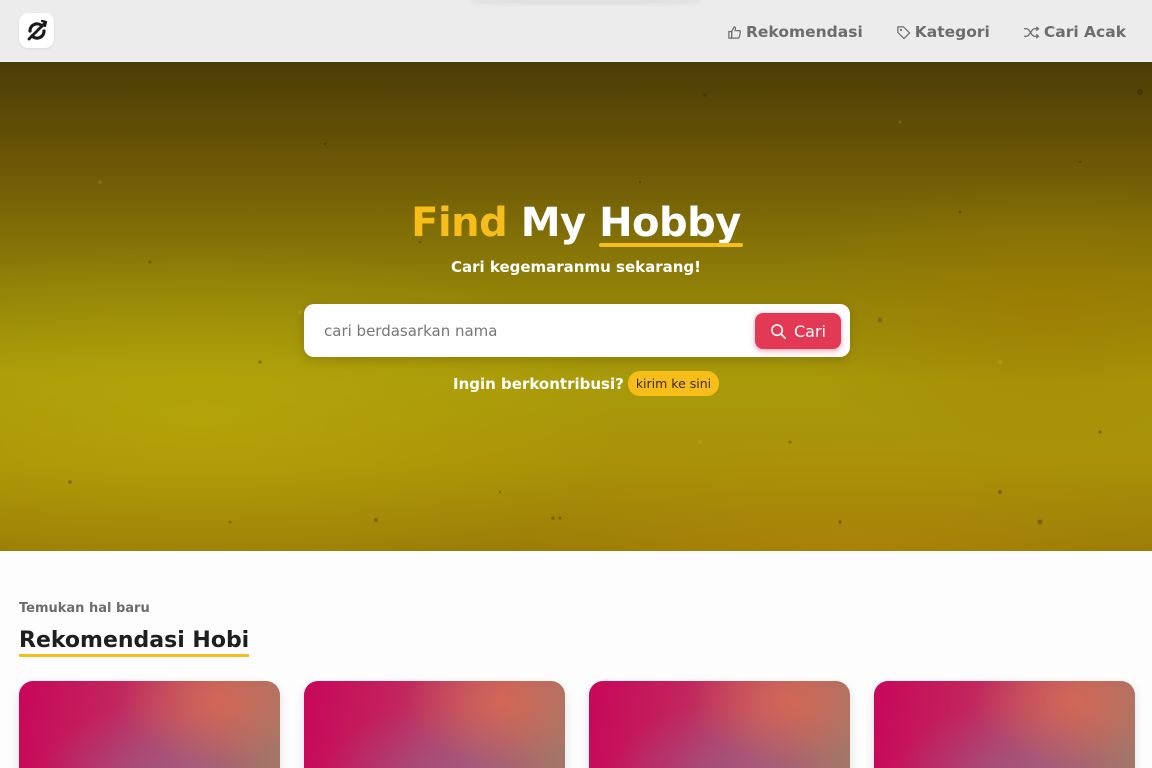 Image resolution: width=1152 pixels, height=768 pixels. Describe the element at coordinates (734, 32) in the screenshot. I see `thumbs-up-icon` at that location.